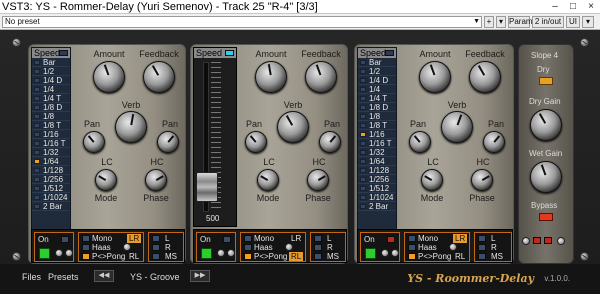  I want to click on rl-tag: RL, so click(296, 256).